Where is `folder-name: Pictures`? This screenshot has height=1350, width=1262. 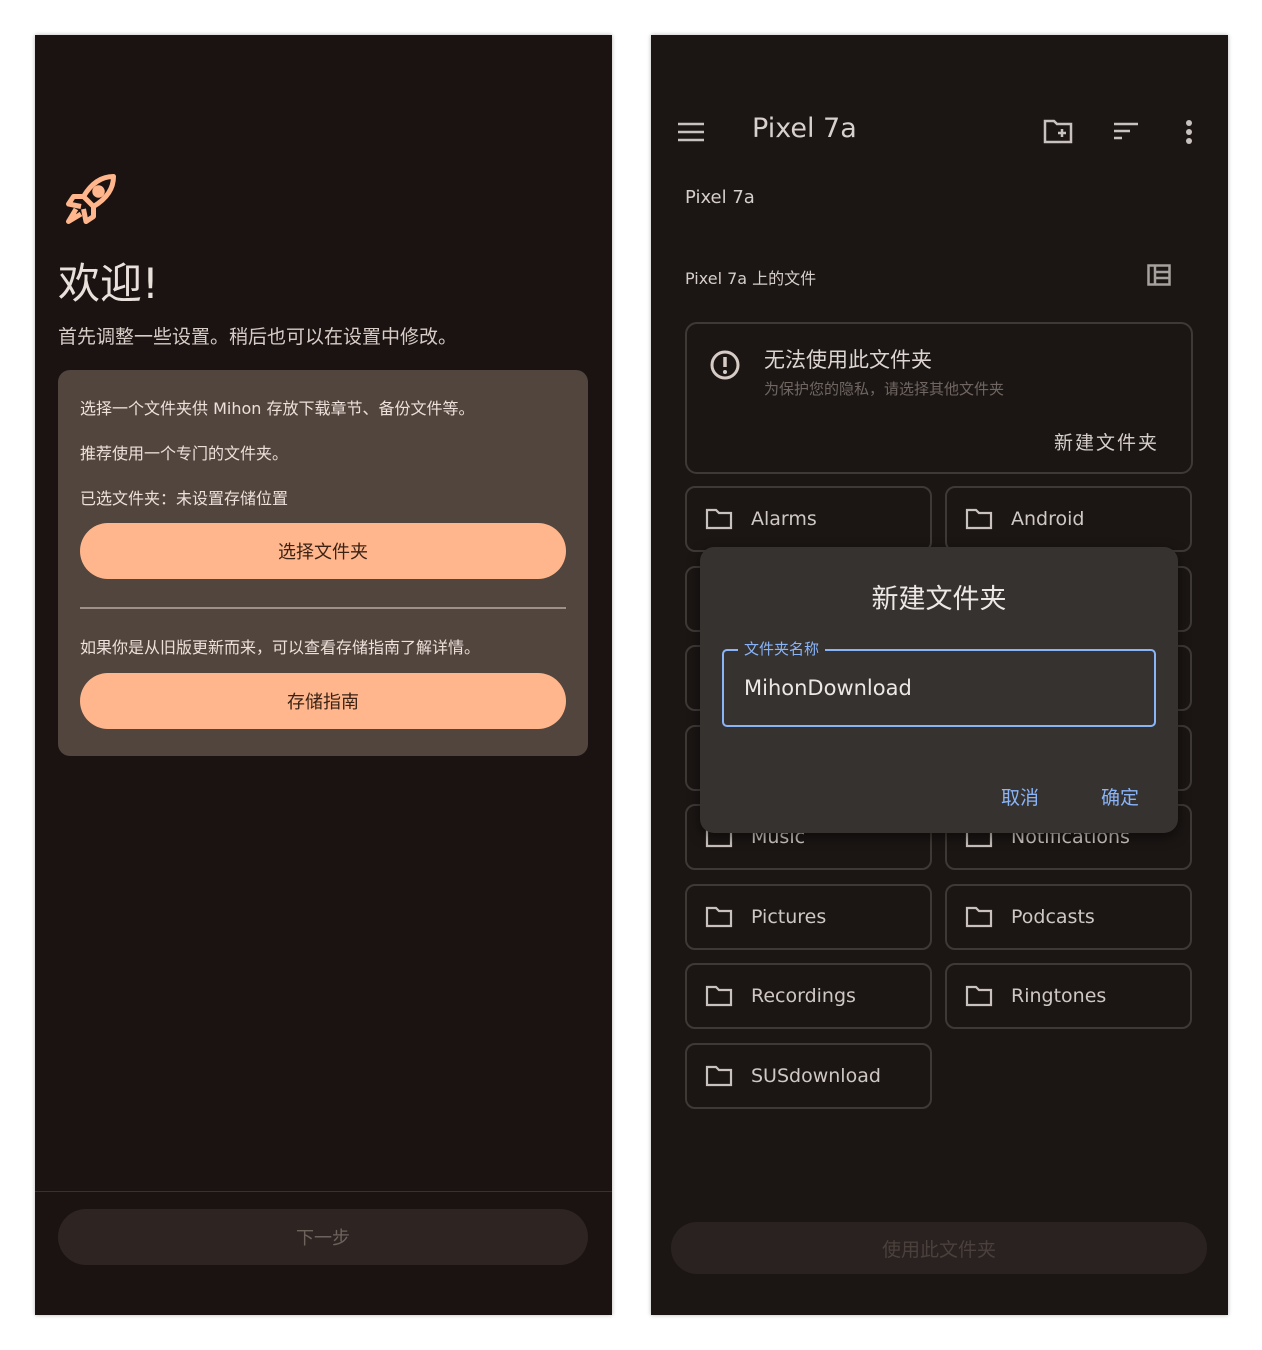 folder-name: Pictures is located at coordinates (789, 916).